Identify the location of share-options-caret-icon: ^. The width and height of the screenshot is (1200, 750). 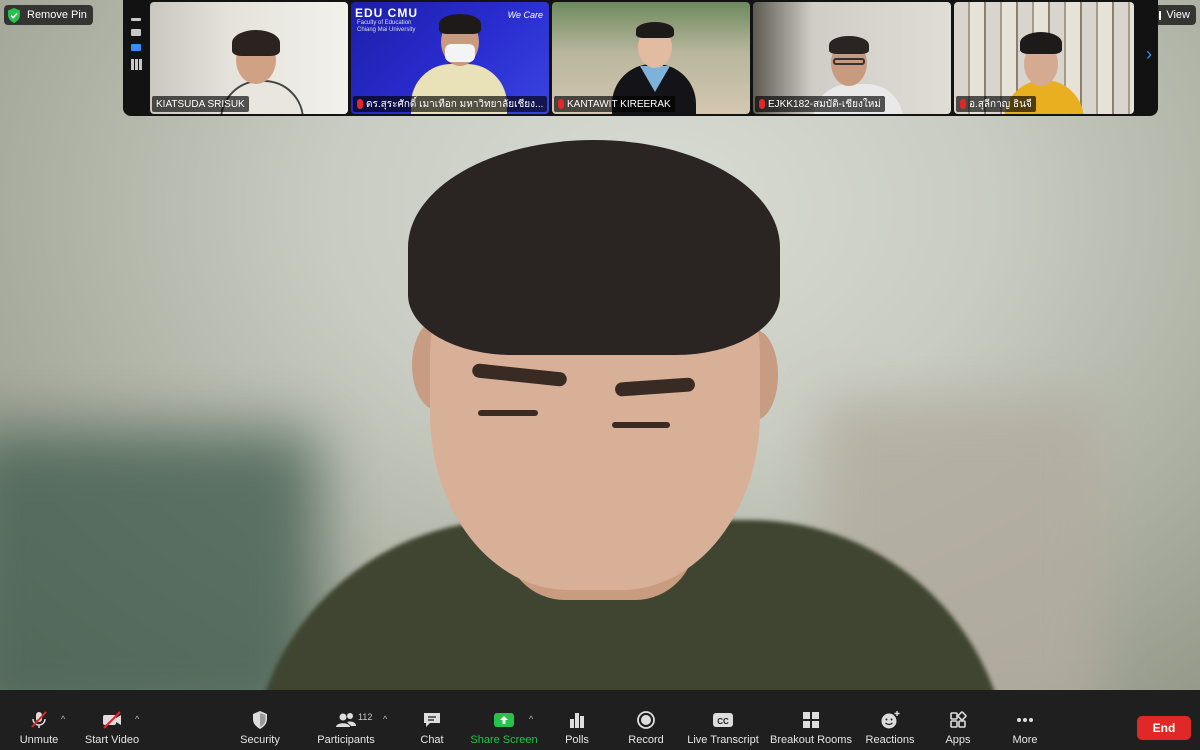
(531, 719).